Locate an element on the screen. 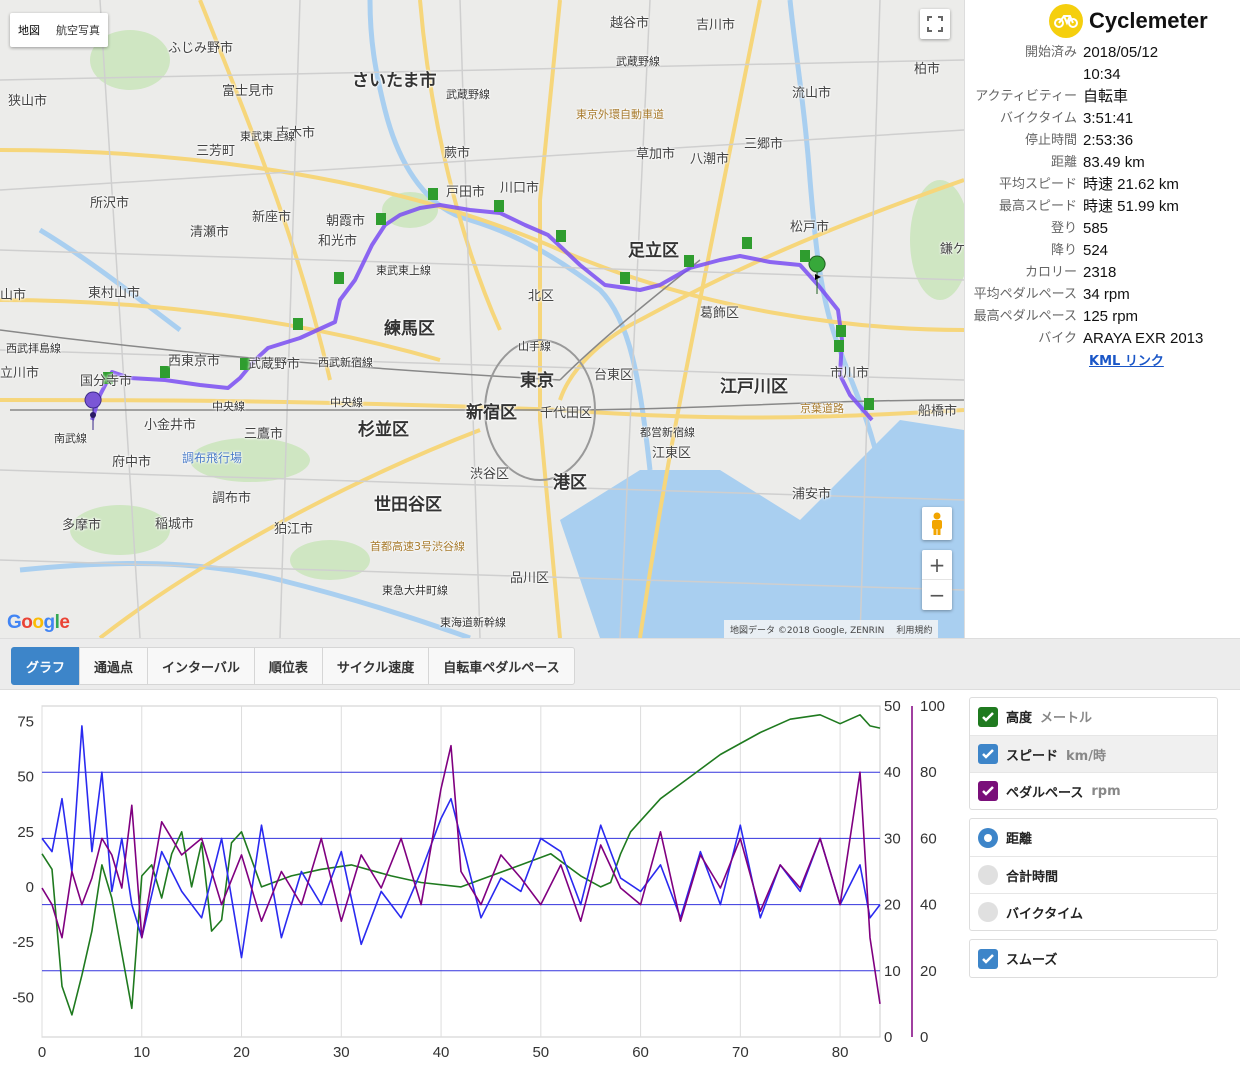 Image resolution: width=1255 pixels, height=1067 pixels. rail-label: 中央線 is located at coordinates (228, 406).